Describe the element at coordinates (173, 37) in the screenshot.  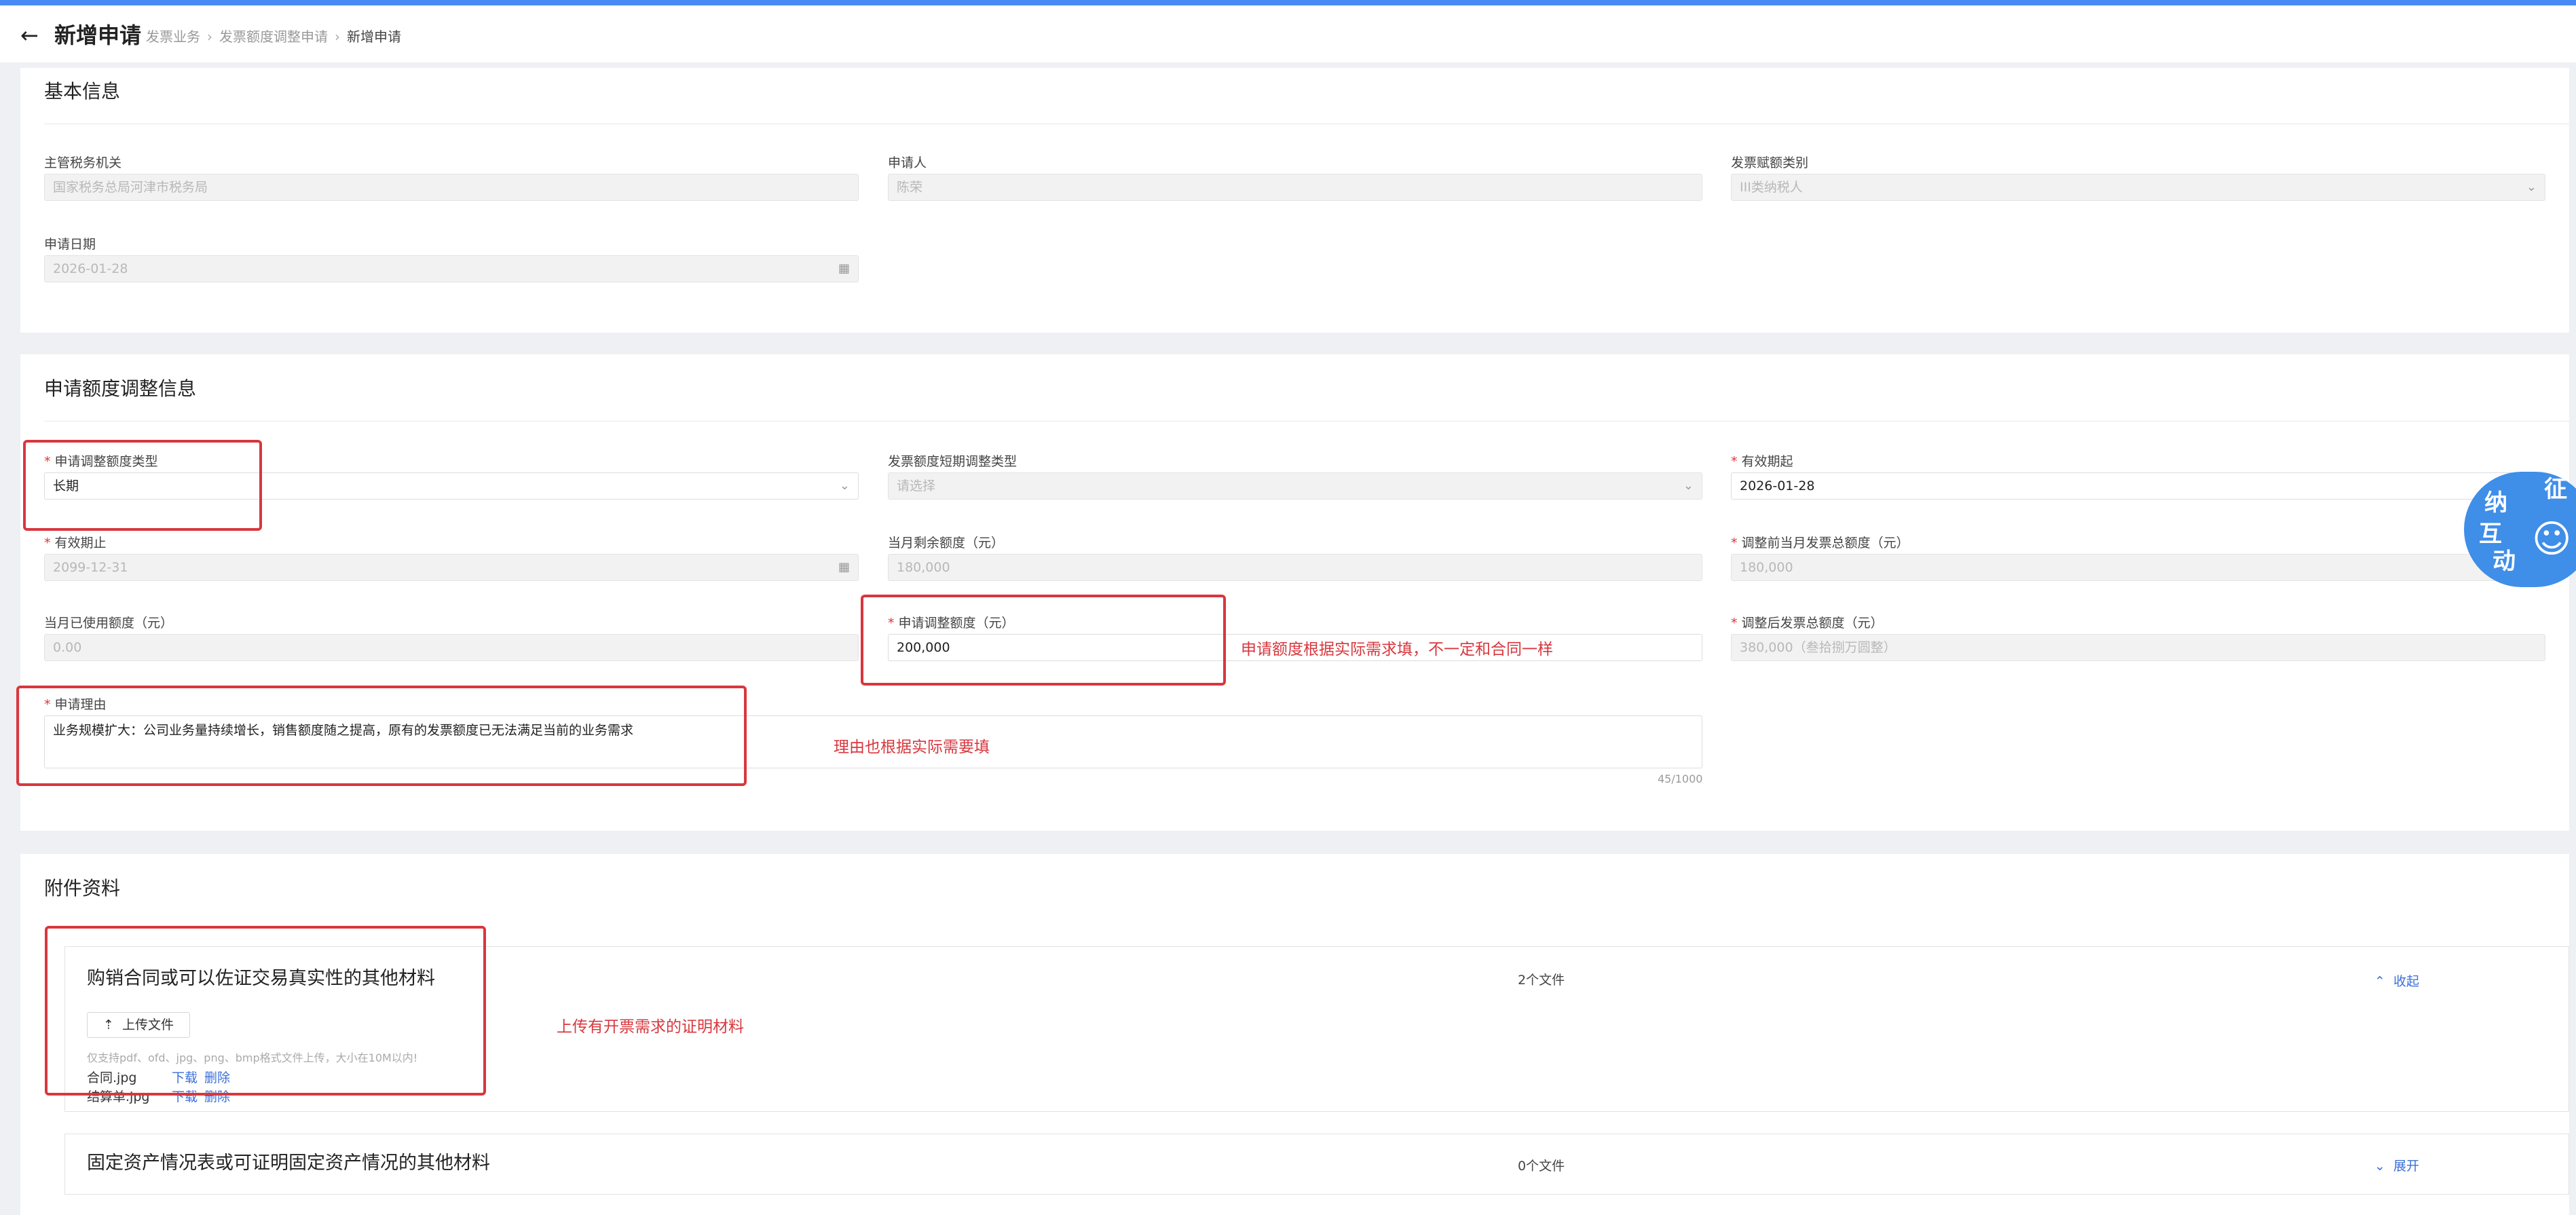
I see `breadcrumb-item-invoice-business: 发票业务` at that location.